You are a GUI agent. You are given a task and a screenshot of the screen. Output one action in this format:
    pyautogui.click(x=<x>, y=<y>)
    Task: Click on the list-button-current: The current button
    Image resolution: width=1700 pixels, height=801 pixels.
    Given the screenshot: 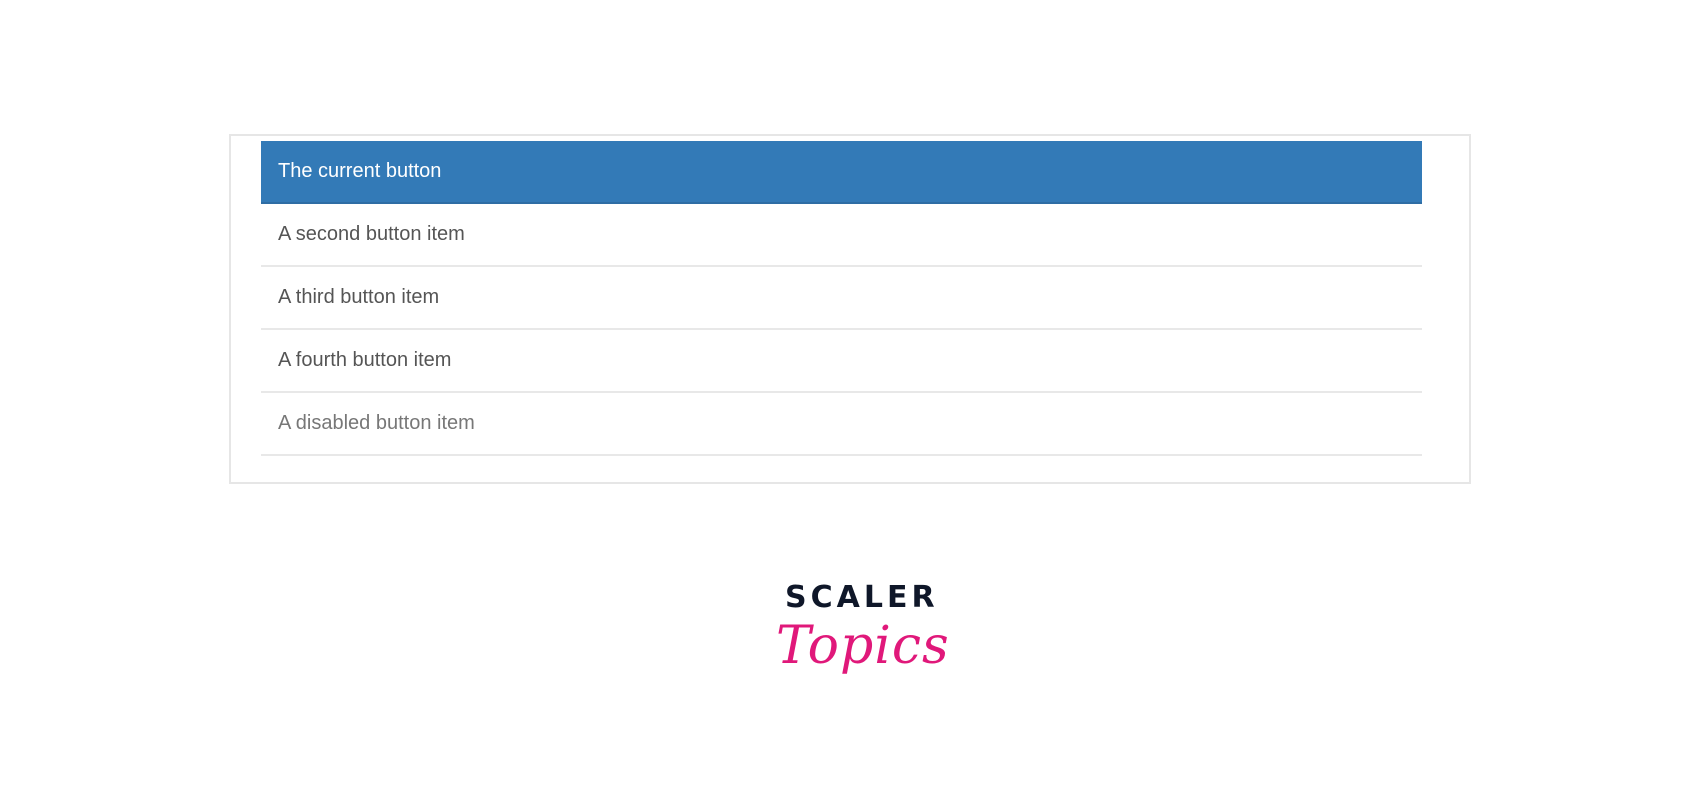 What is the action you would take?
    pyautogui.click(x=841, y=172)
    